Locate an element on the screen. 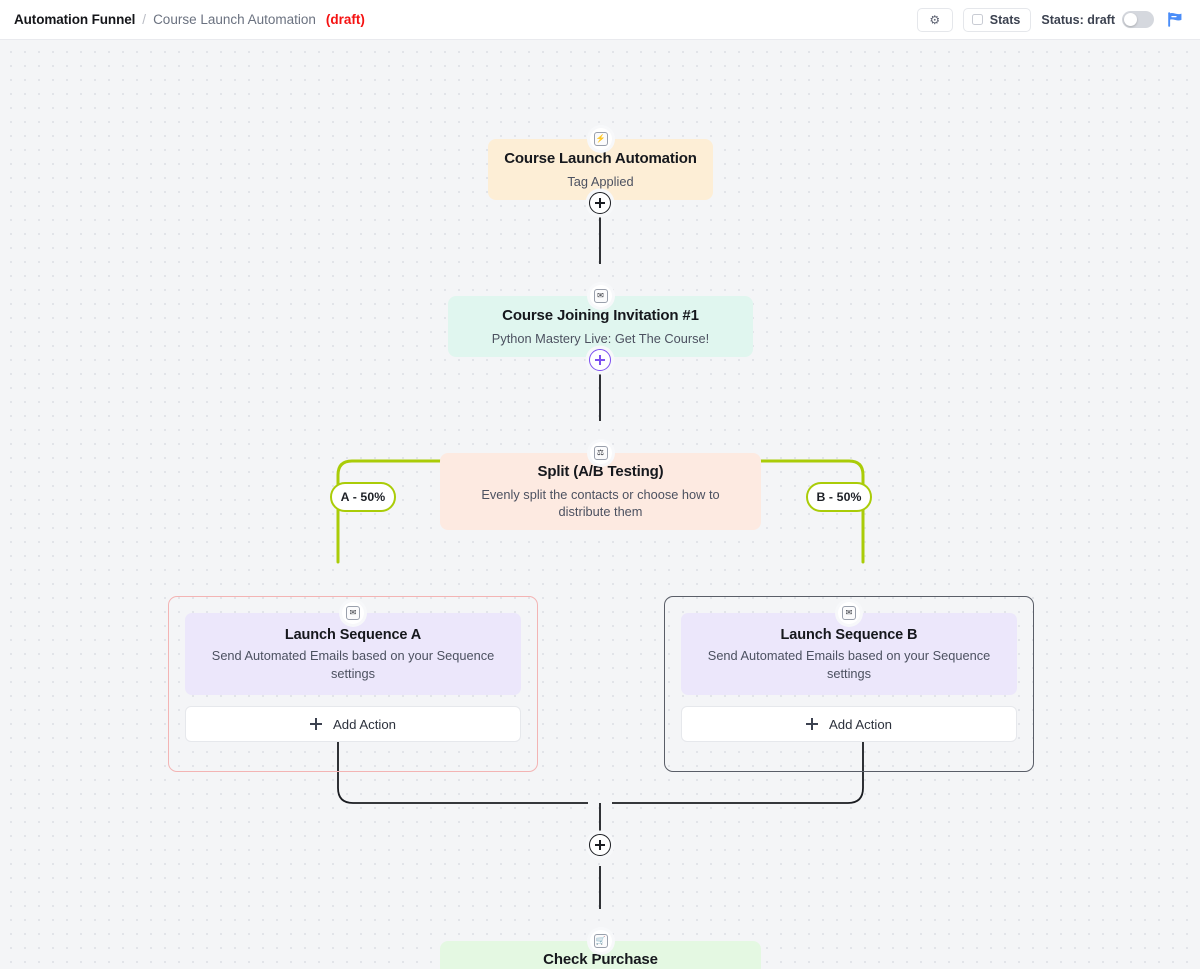 Image resolution: width=1200 pixels, height=969 pixels. node-split-badge: ⚖ is located at coordinates (600, 453).